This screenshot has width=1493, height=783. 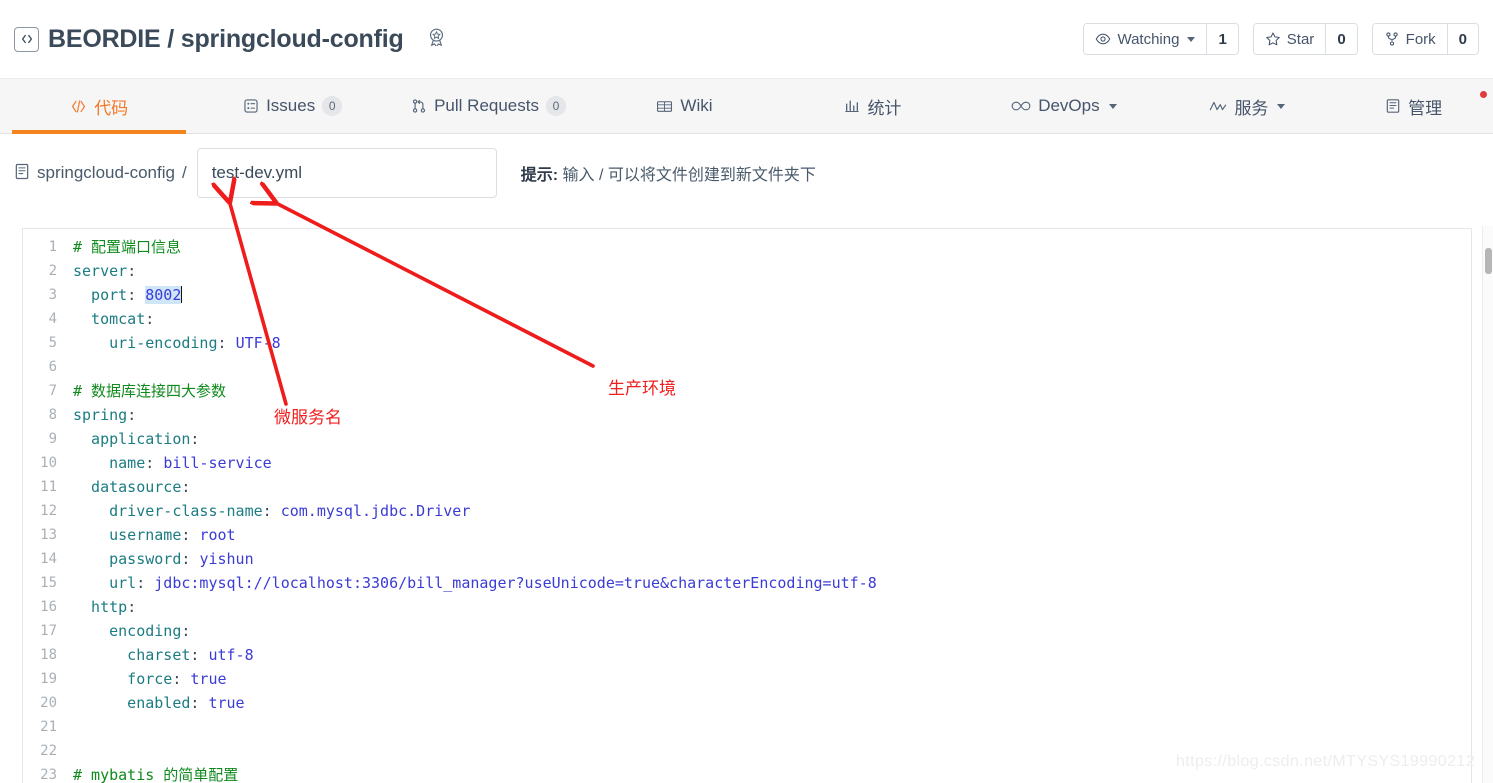 I want to click on star-count: 0, so click(x=1341, y=39).